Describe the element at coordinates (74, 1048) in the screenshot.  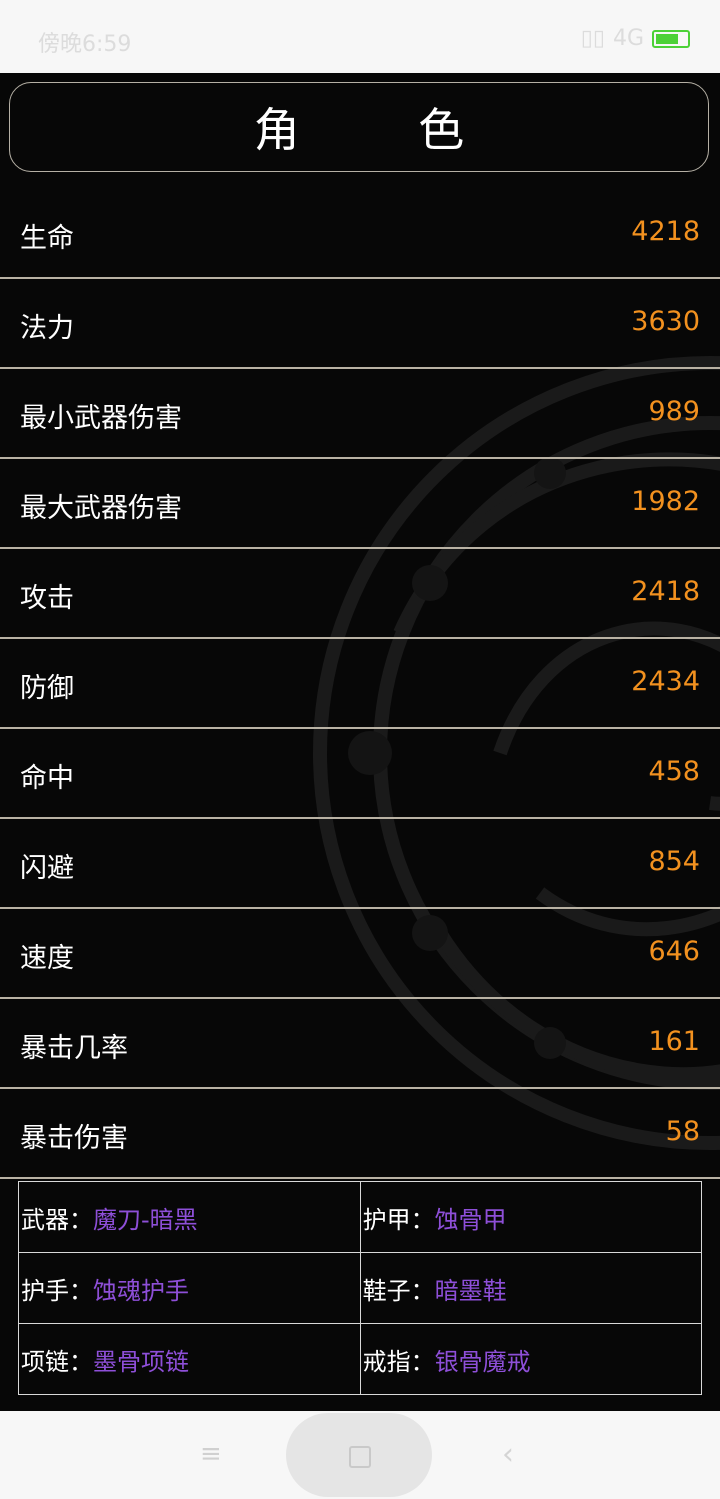
I see `stat-label: 暴击几率` at that location.